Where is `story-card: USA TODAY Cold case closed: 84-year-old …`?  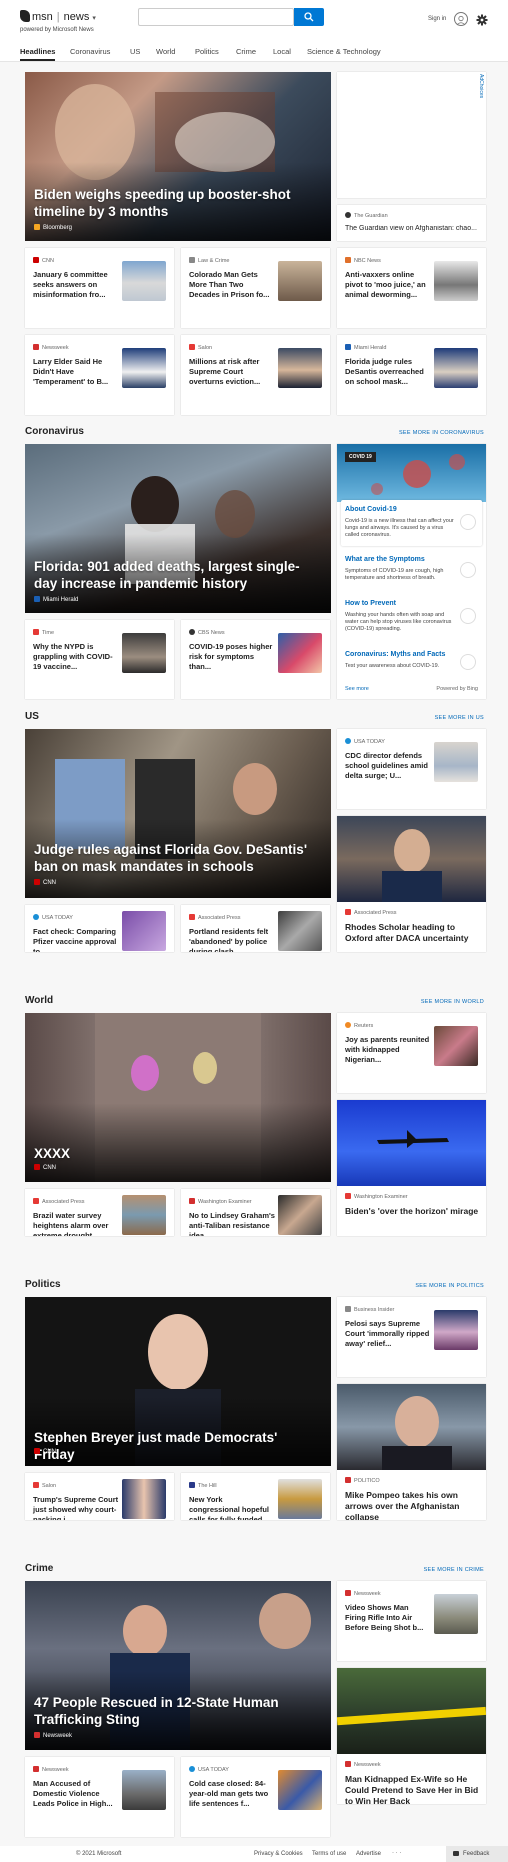
story-card: USA TODAY Cold case closed: 84-year-old … is located at coordinates (255, 1797).